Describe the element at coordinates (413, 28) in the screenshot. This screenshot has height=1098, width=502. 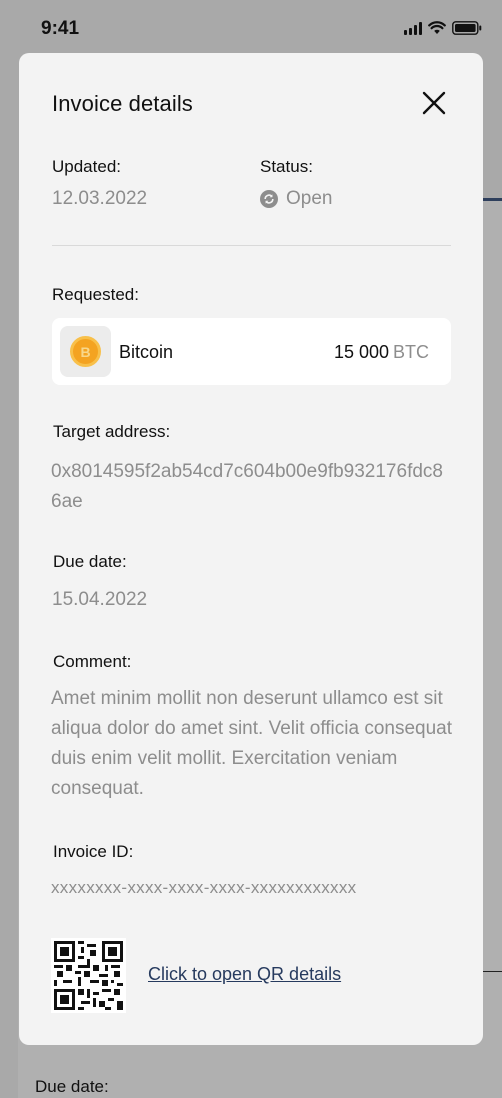
I see `cellular-signal-icon` at that location.